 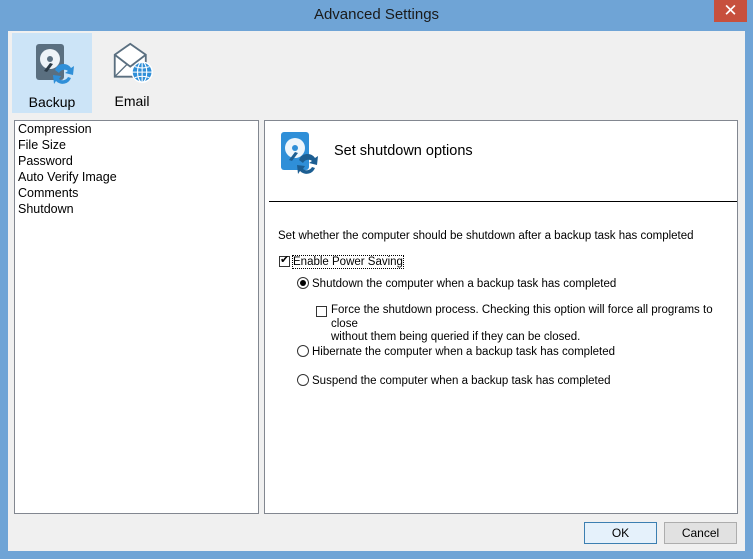 I want to click on ok-button: OK, so click(x=620, y=533).